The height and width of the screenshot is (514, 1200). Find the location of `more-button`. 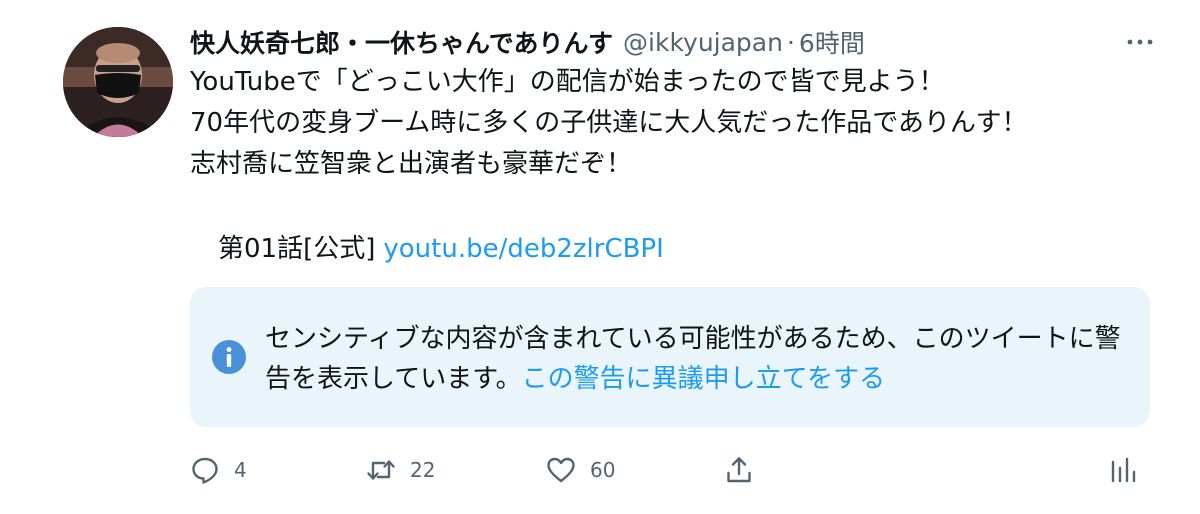

more-button is located at coordinates (1140, 42).